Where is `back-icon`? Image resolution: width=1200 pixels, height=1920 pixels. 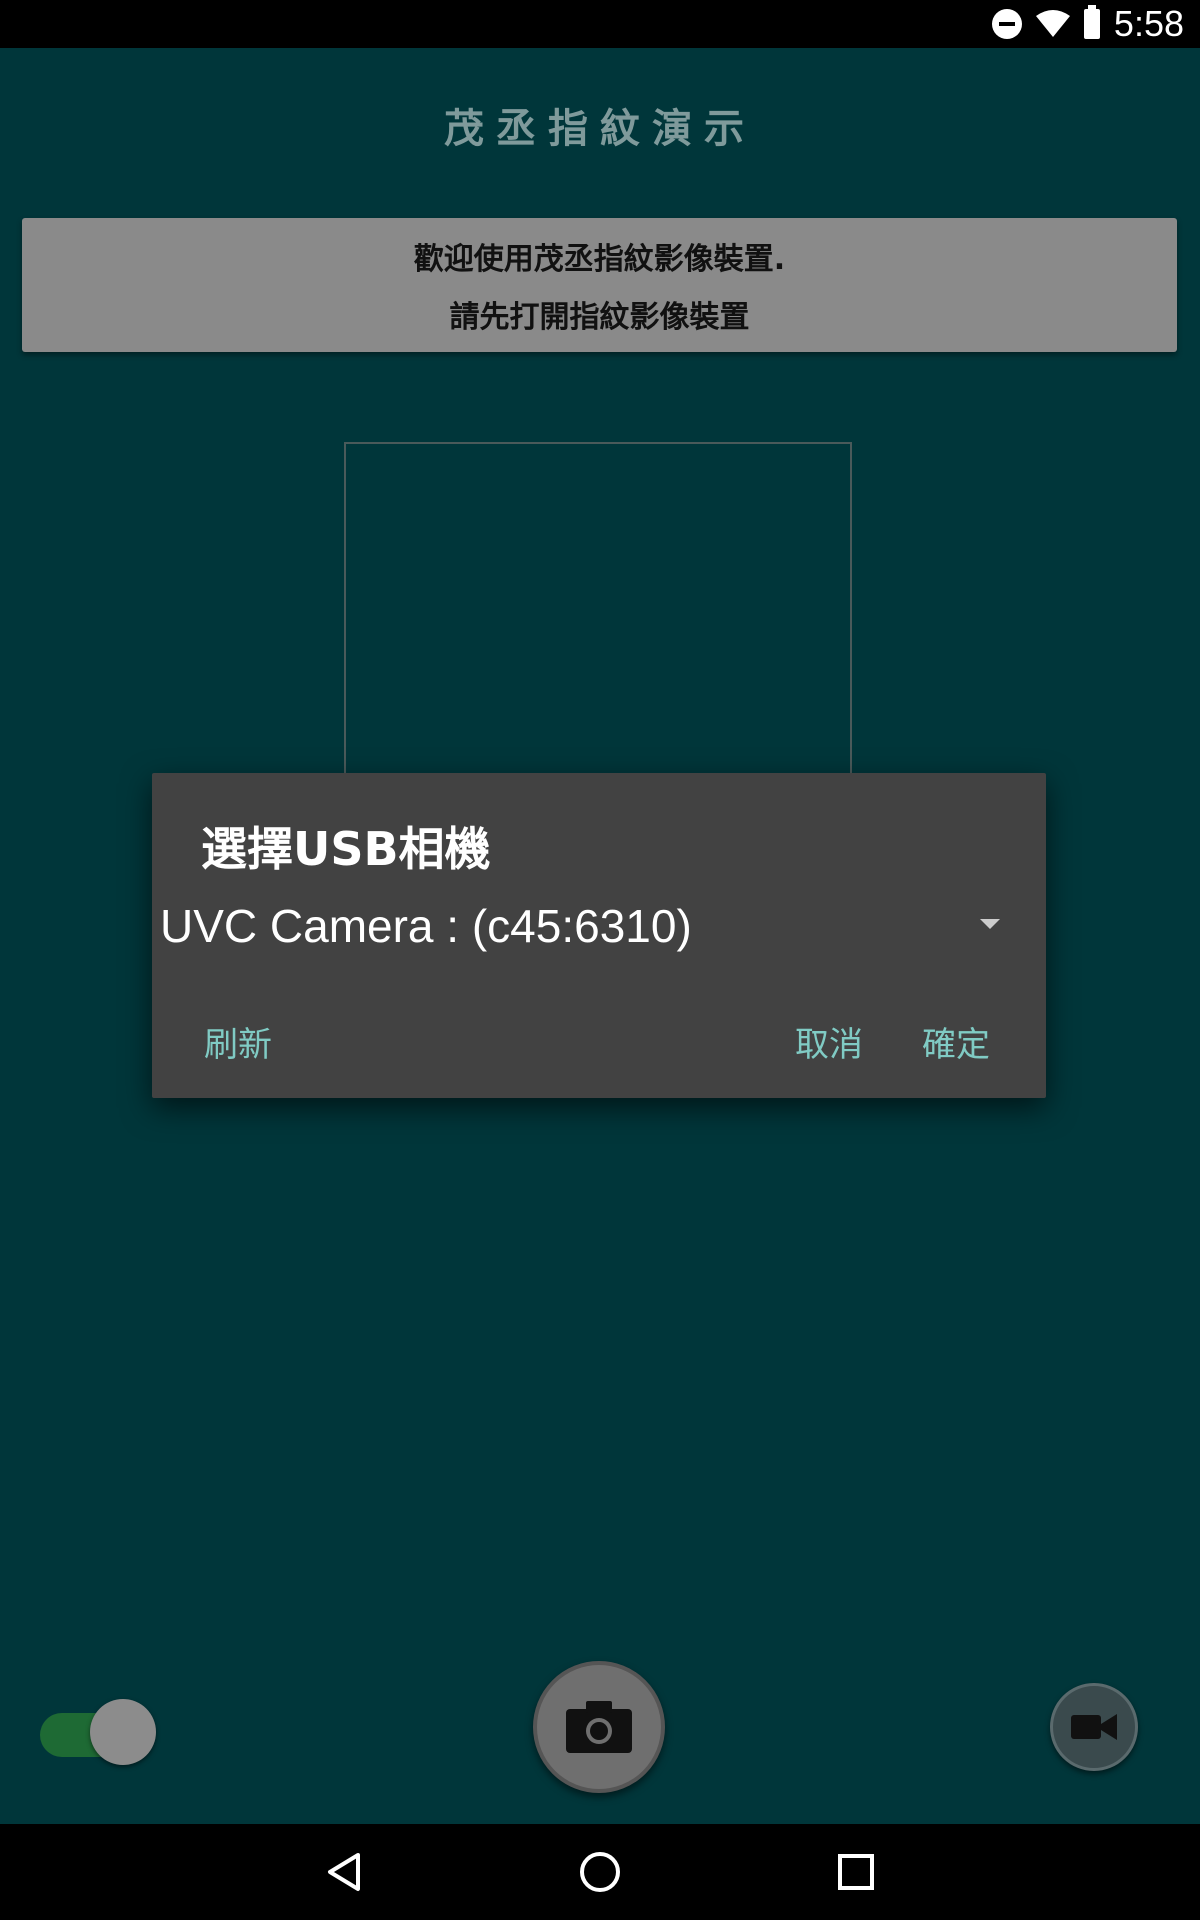 back-icon is located at coordinates (344, 1872).